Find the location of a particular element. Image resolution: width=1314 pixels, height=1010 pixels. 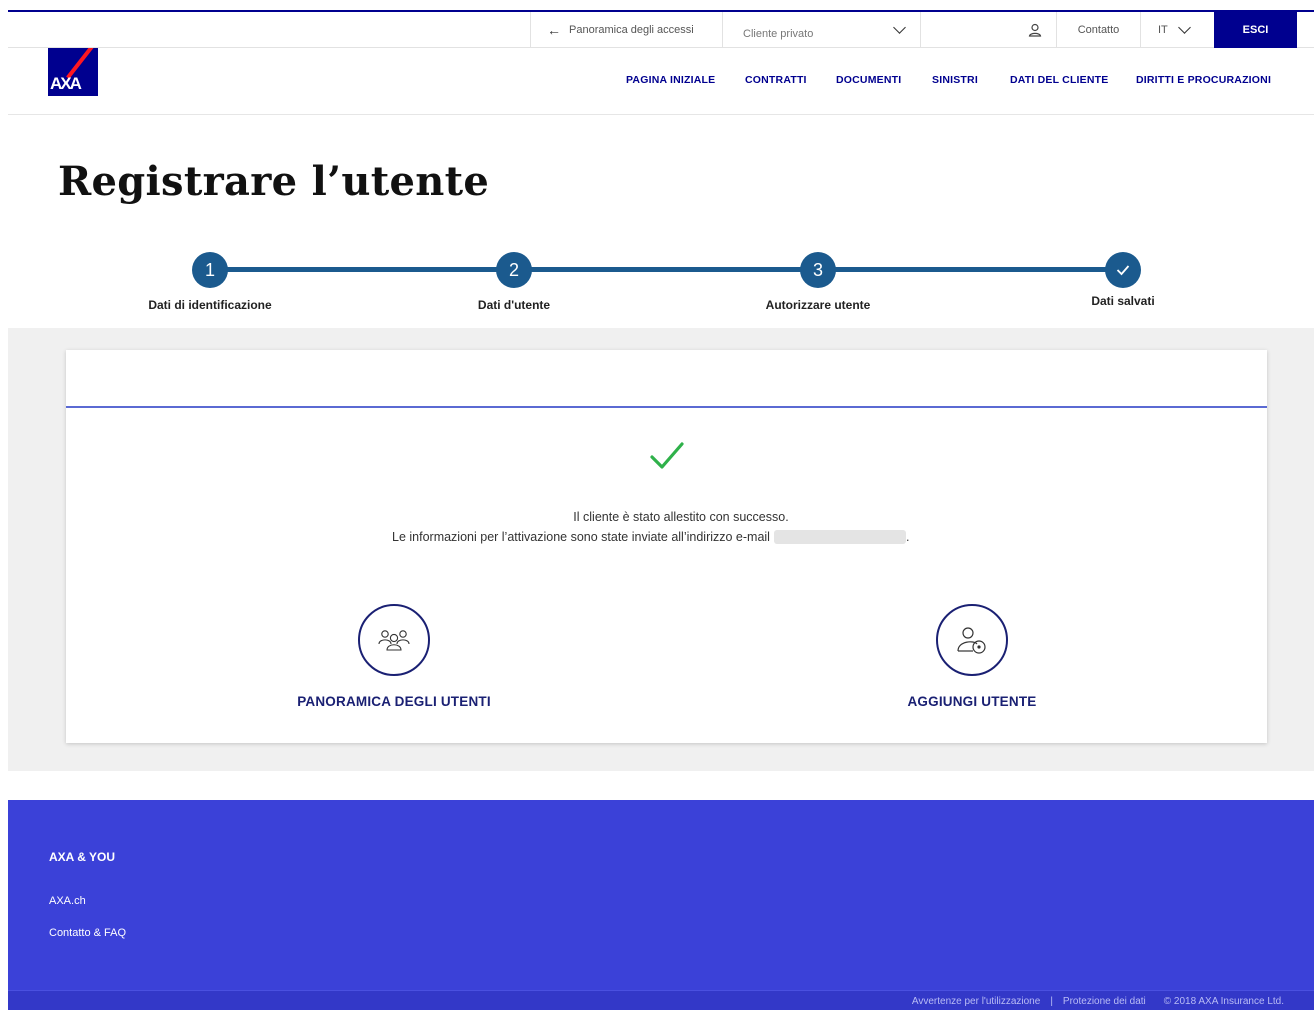

profile-select-value: Cliente privato is located at coordinates (778, 34).